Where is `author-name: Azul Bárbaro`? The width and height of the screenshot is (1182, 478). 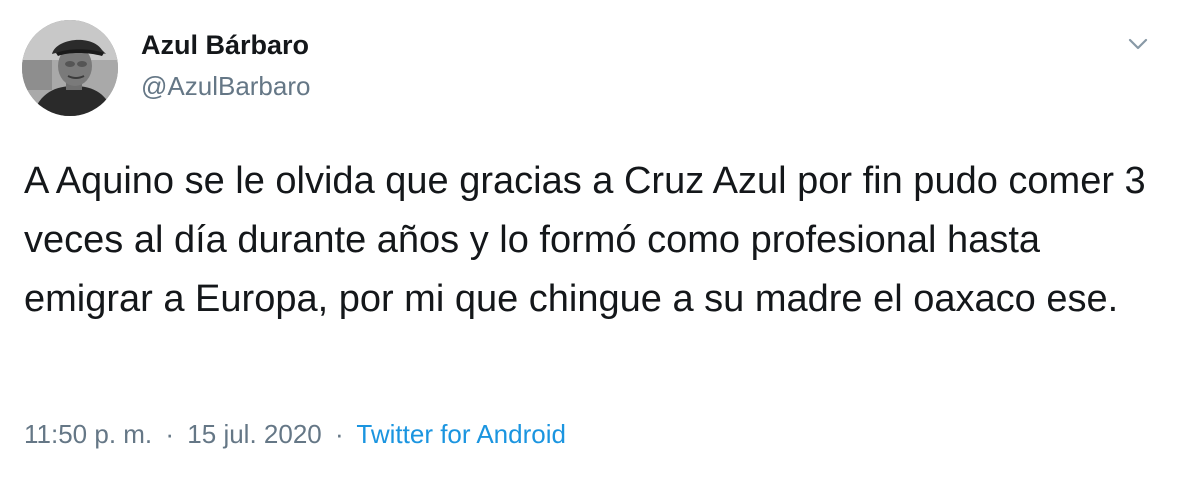
author-name: Azul Bárbaro is located at coordinates (225, 45).